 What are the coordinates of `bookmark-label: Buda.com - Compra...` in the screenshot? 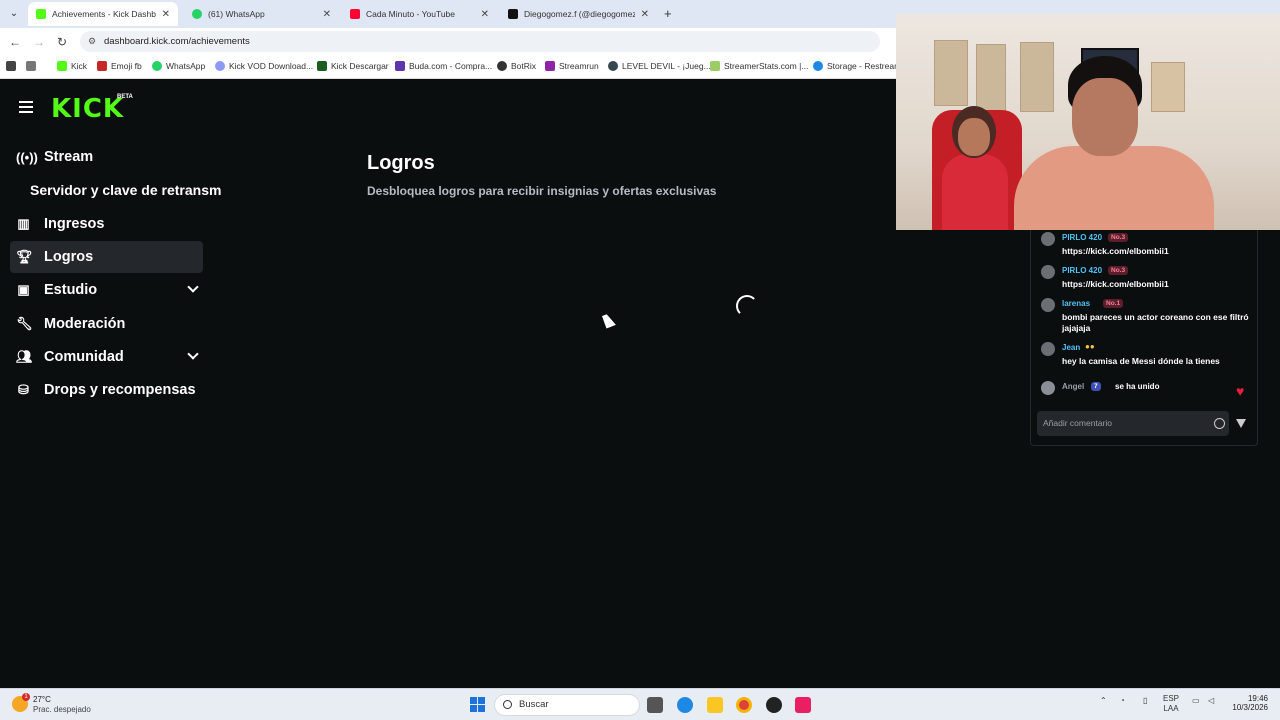 It's located at (451, 66).